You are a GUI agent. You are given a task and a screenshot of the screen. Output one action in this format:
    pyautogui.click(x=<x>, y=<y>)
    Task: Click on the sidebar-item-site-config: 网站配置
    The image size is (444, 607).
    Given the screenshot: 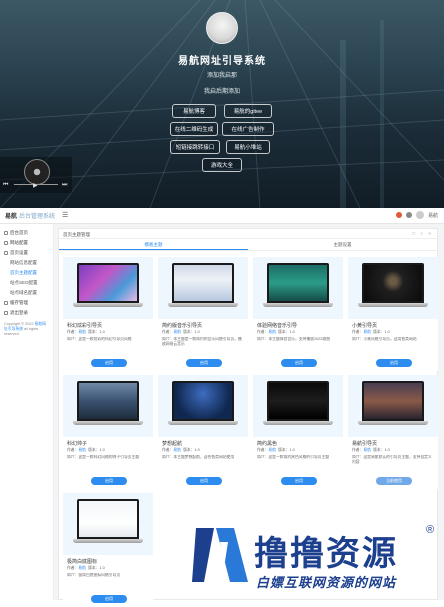 What is the action you would take?
    pyautogui.click(x=26, y=243)
    